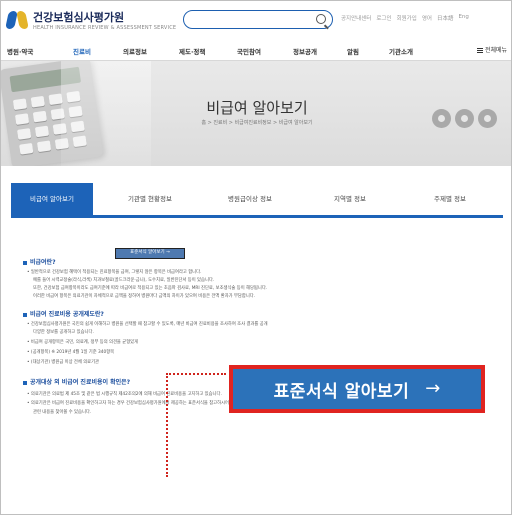 This screenshot has height=515, width=512. Describe the element at coordinates (353, 51) in the screenshot. I see `nav-item-notice: 알림` at that location.